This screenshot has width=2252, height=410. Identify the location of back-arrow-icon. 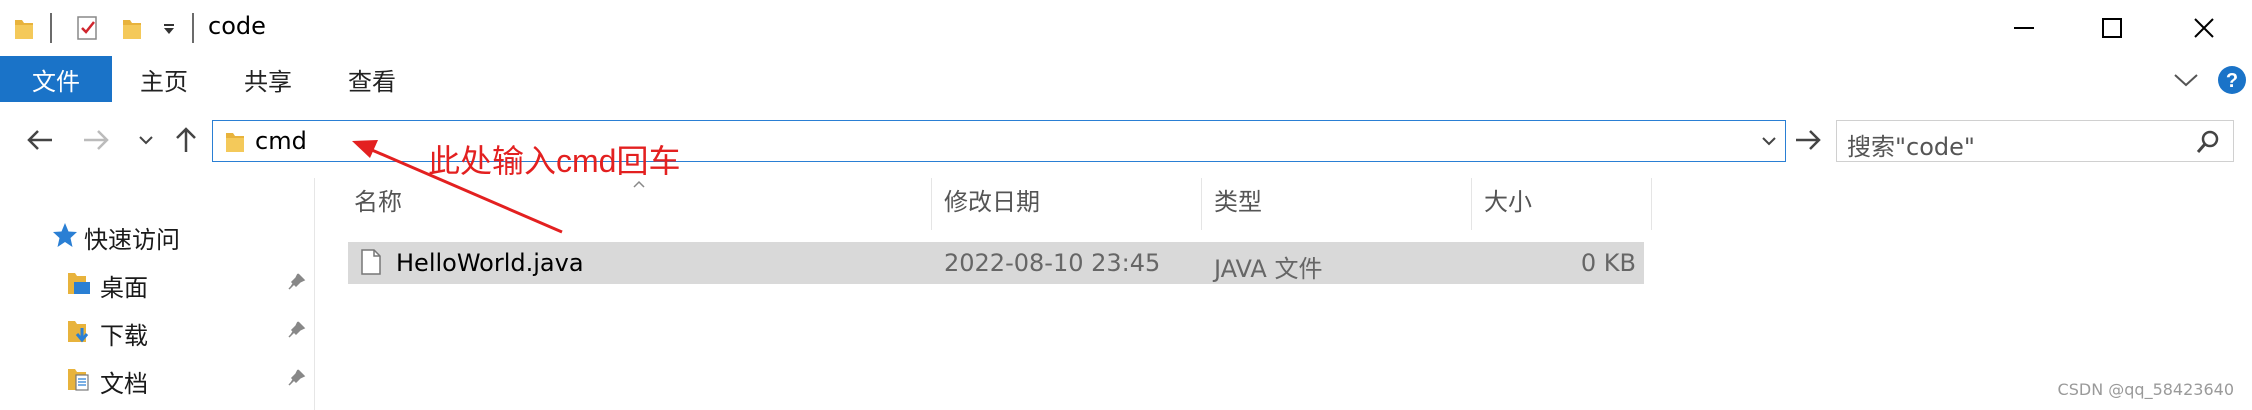
(39, 140).